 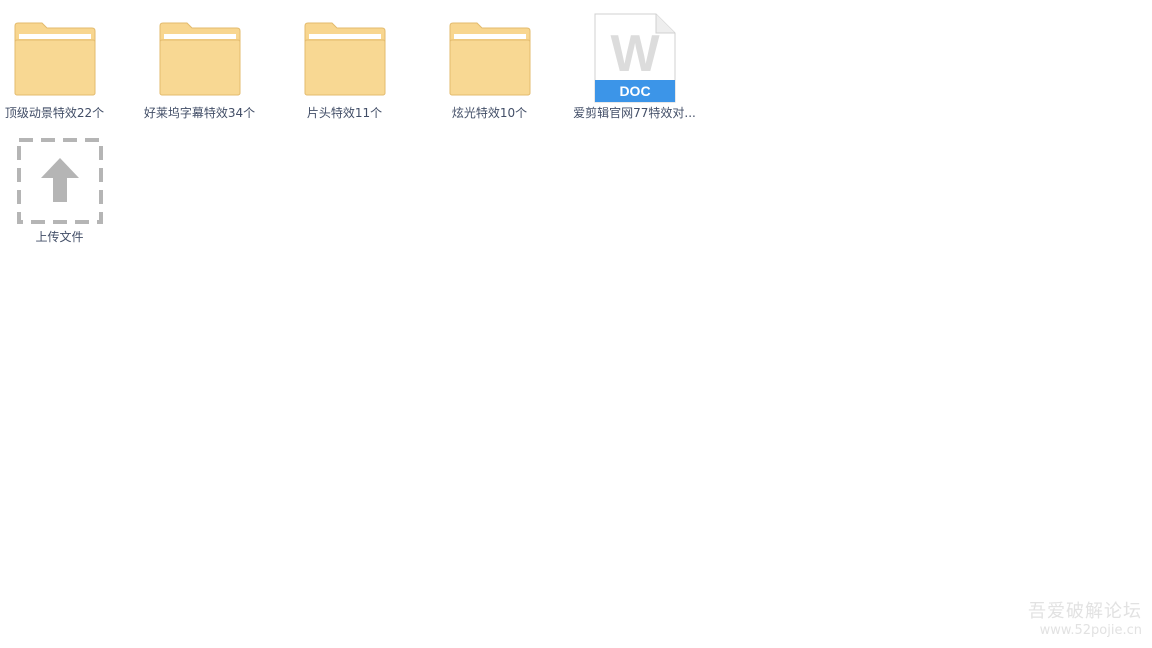 I want to click on doc-badge: DOC, so click(x=634, y=91).